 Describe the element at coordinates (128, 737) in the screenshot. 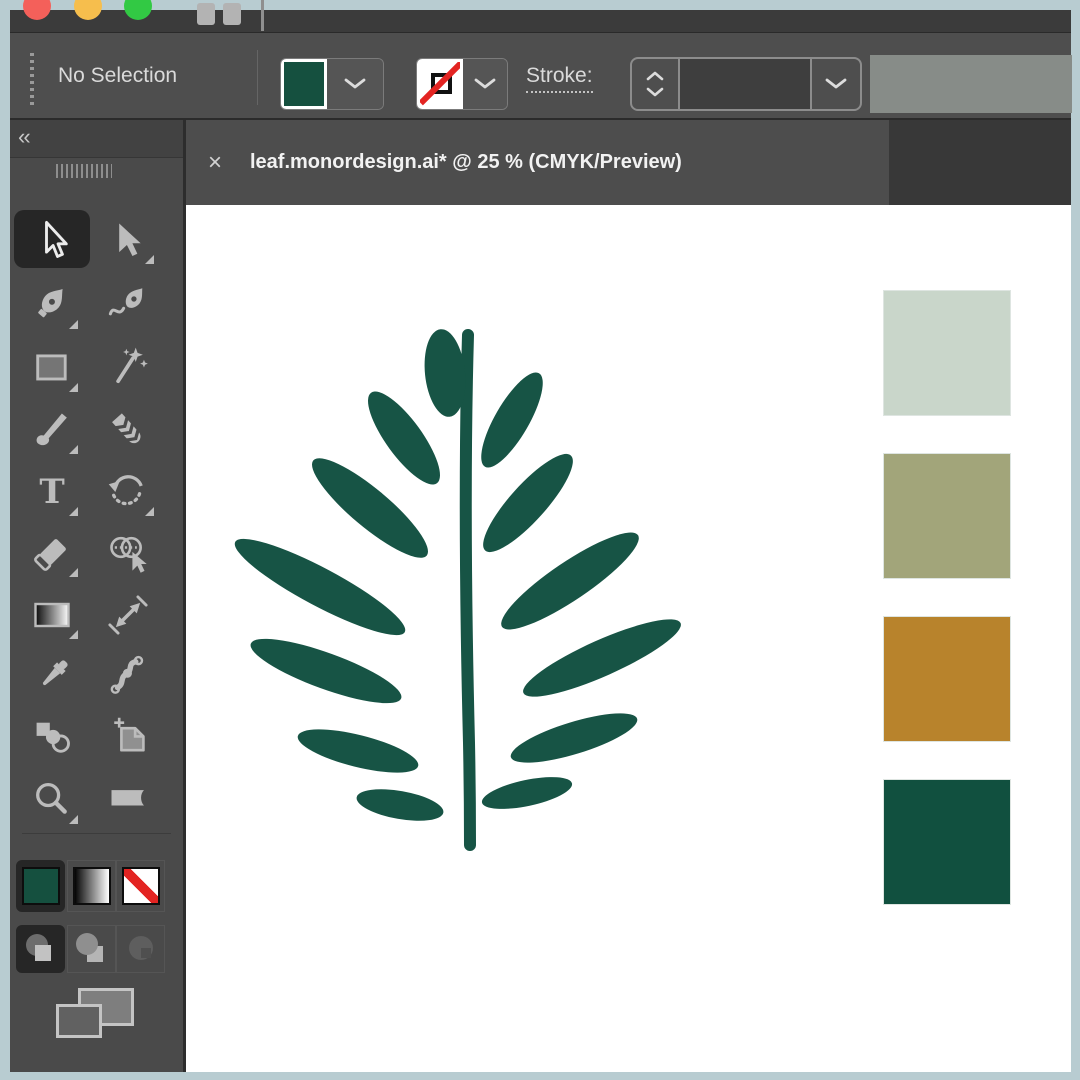

I see `artboard-tool` at that location.